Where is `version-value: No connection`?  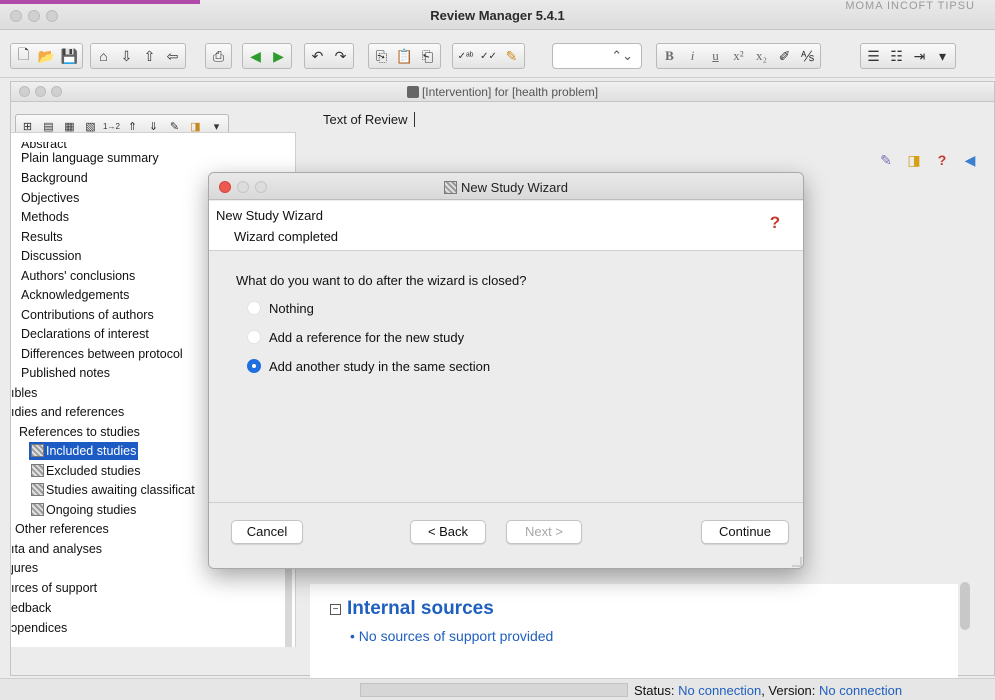 version-value: No connection is located at coordinates (861, 690).